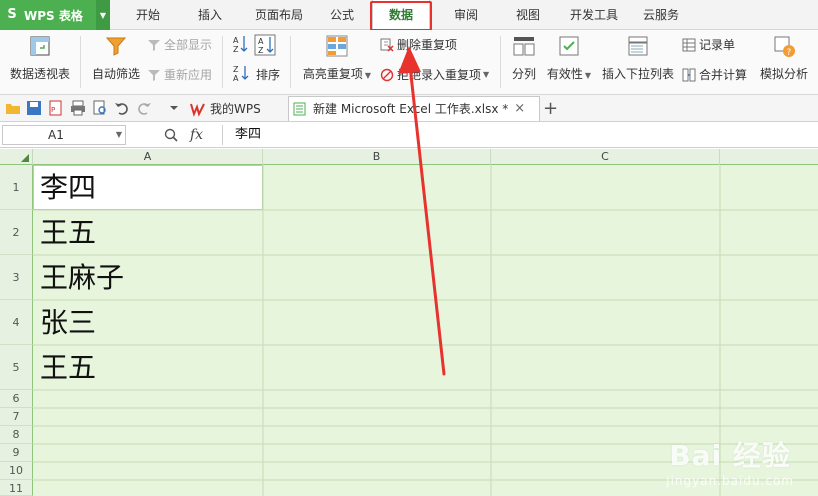 The height and width of the screenshot is (496, 818). I want to click on consolidate-icon, so click(689, 74).